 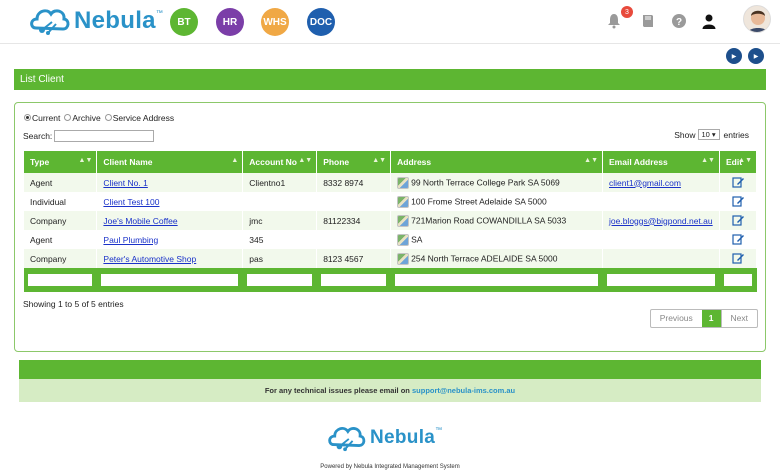 What do you see at coordinates (738, 318) in the screenshot?
I see `next-button: Next` at bounding box center [738, 318].